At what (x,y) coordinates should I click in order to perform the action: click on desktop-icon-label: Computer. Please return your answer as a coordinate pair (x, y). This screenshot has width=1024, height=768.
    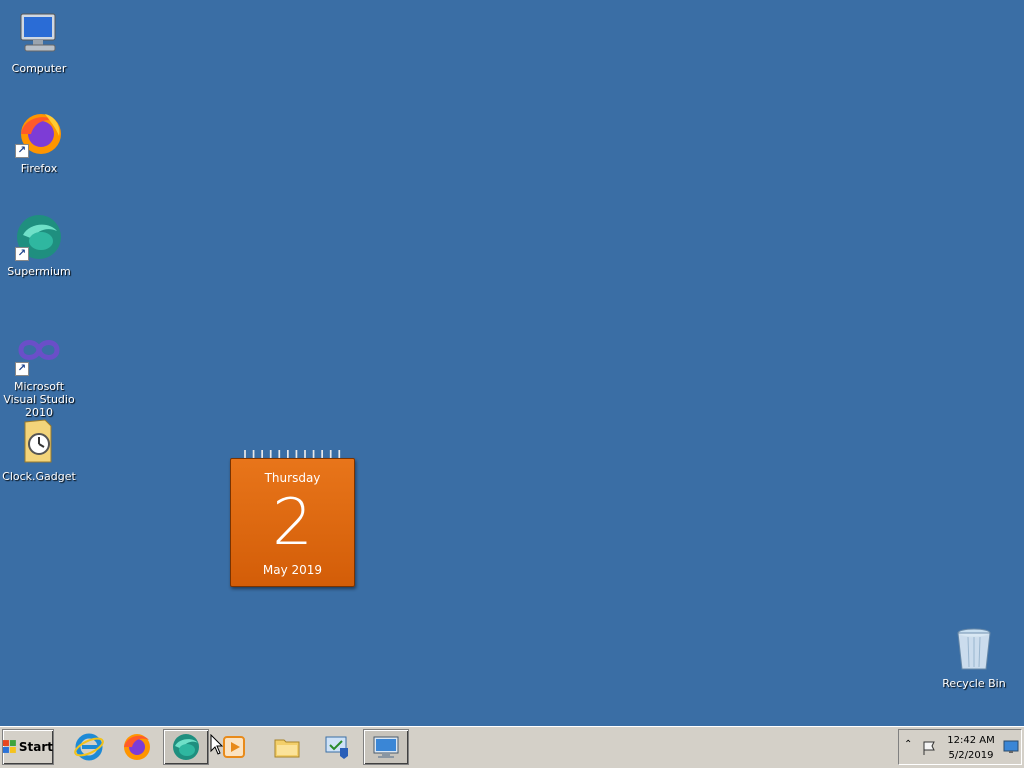
    Looking at the image, I should click on (39, 68).